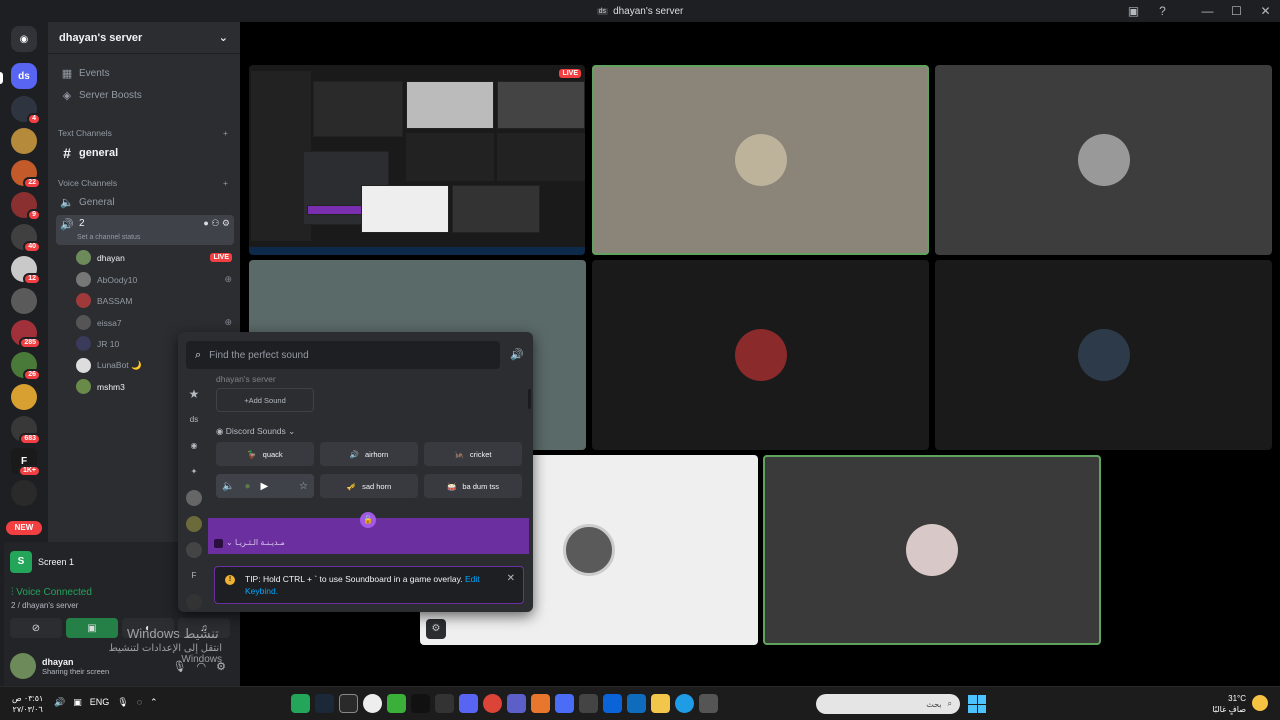 The image size is (1280, 720). Describe the element at coordinates (1236, 11) in the screenshot. I see `maximize-button: ☐` at that location.